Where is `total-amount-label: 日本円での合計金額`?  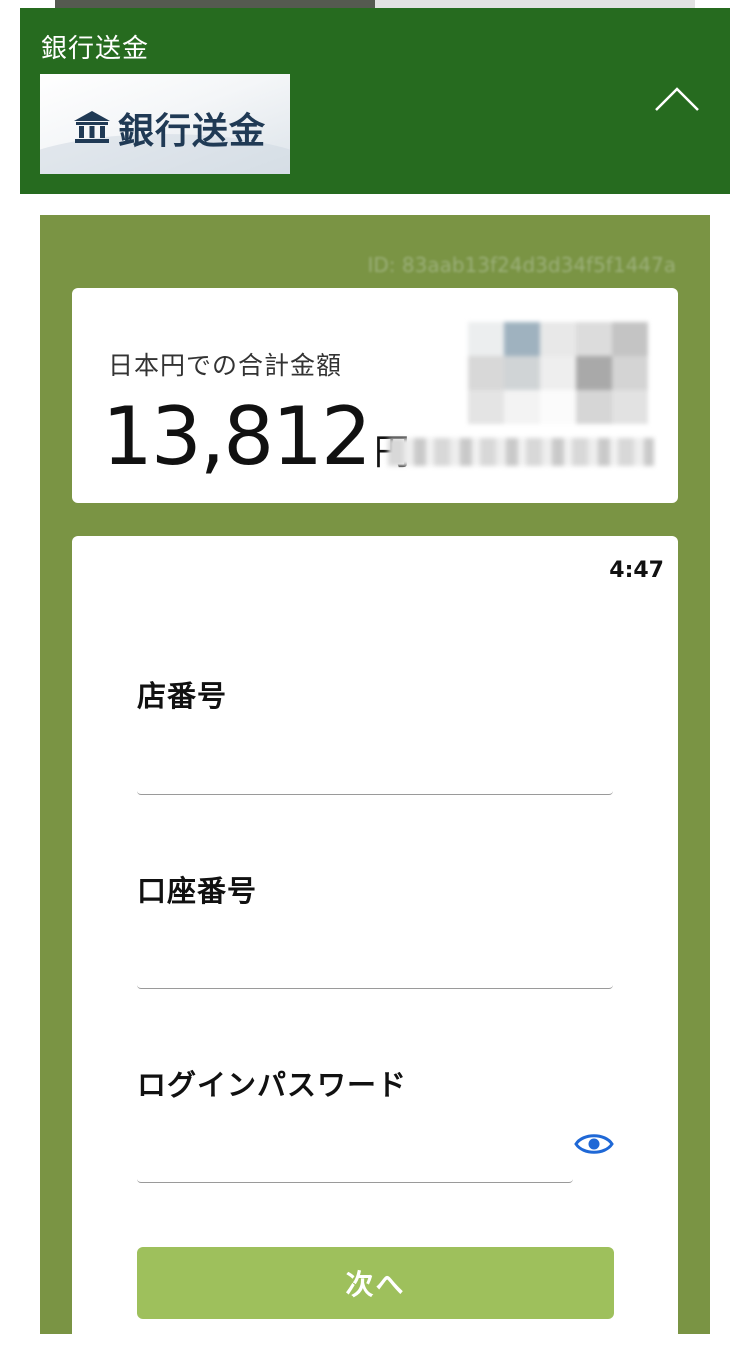
total-amount-label: 日本円での合計金額 is located at coordinates (225, 365).